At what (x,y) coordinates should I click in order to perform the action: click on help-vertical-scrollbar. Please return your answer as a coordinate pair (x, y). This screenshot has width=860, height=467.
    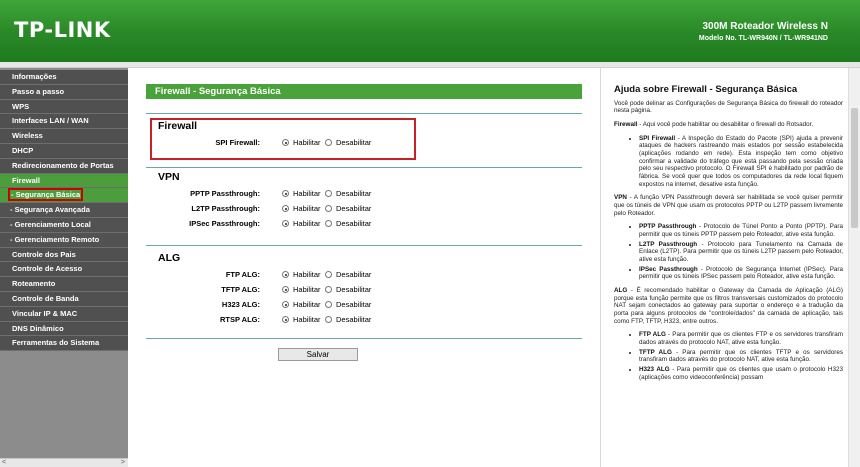
    Looking at the image, I should click on (854, 267).